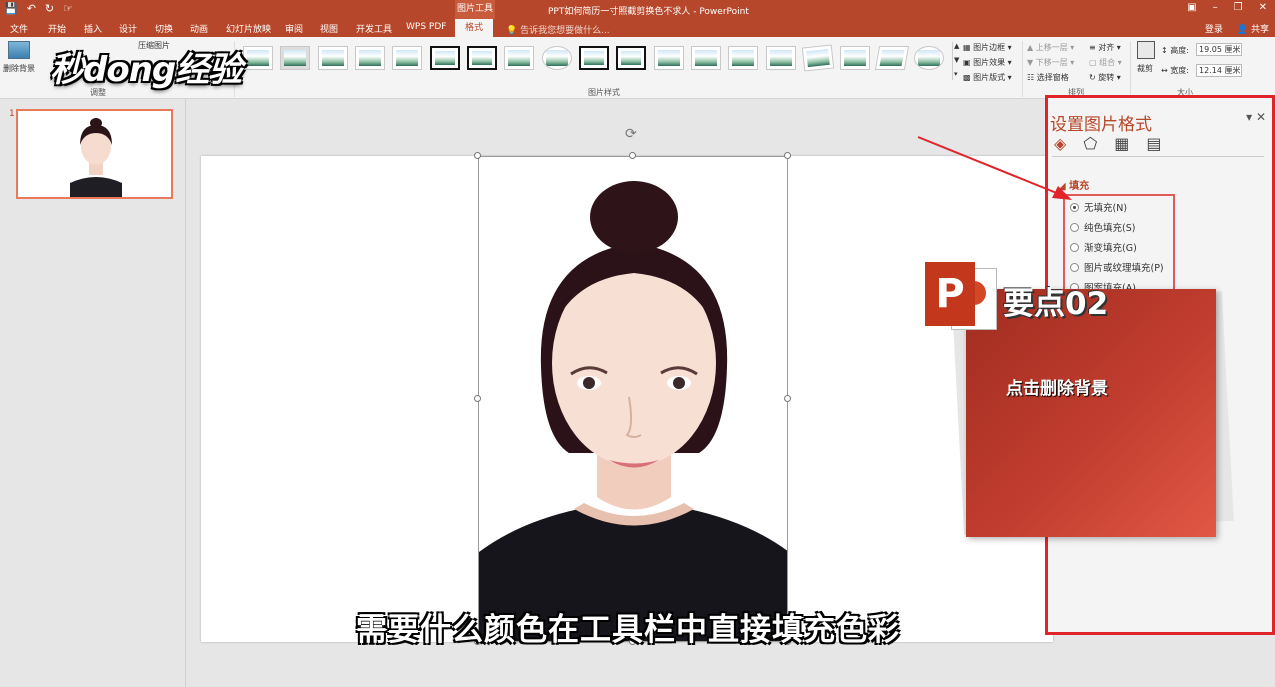 The image size is (1275, 687). What do you see at coordinates (1124, 268) in the screenshot?
I see `picture-fill-label: 图片或纹理填充(P)` at bounding box center [1124, 268].